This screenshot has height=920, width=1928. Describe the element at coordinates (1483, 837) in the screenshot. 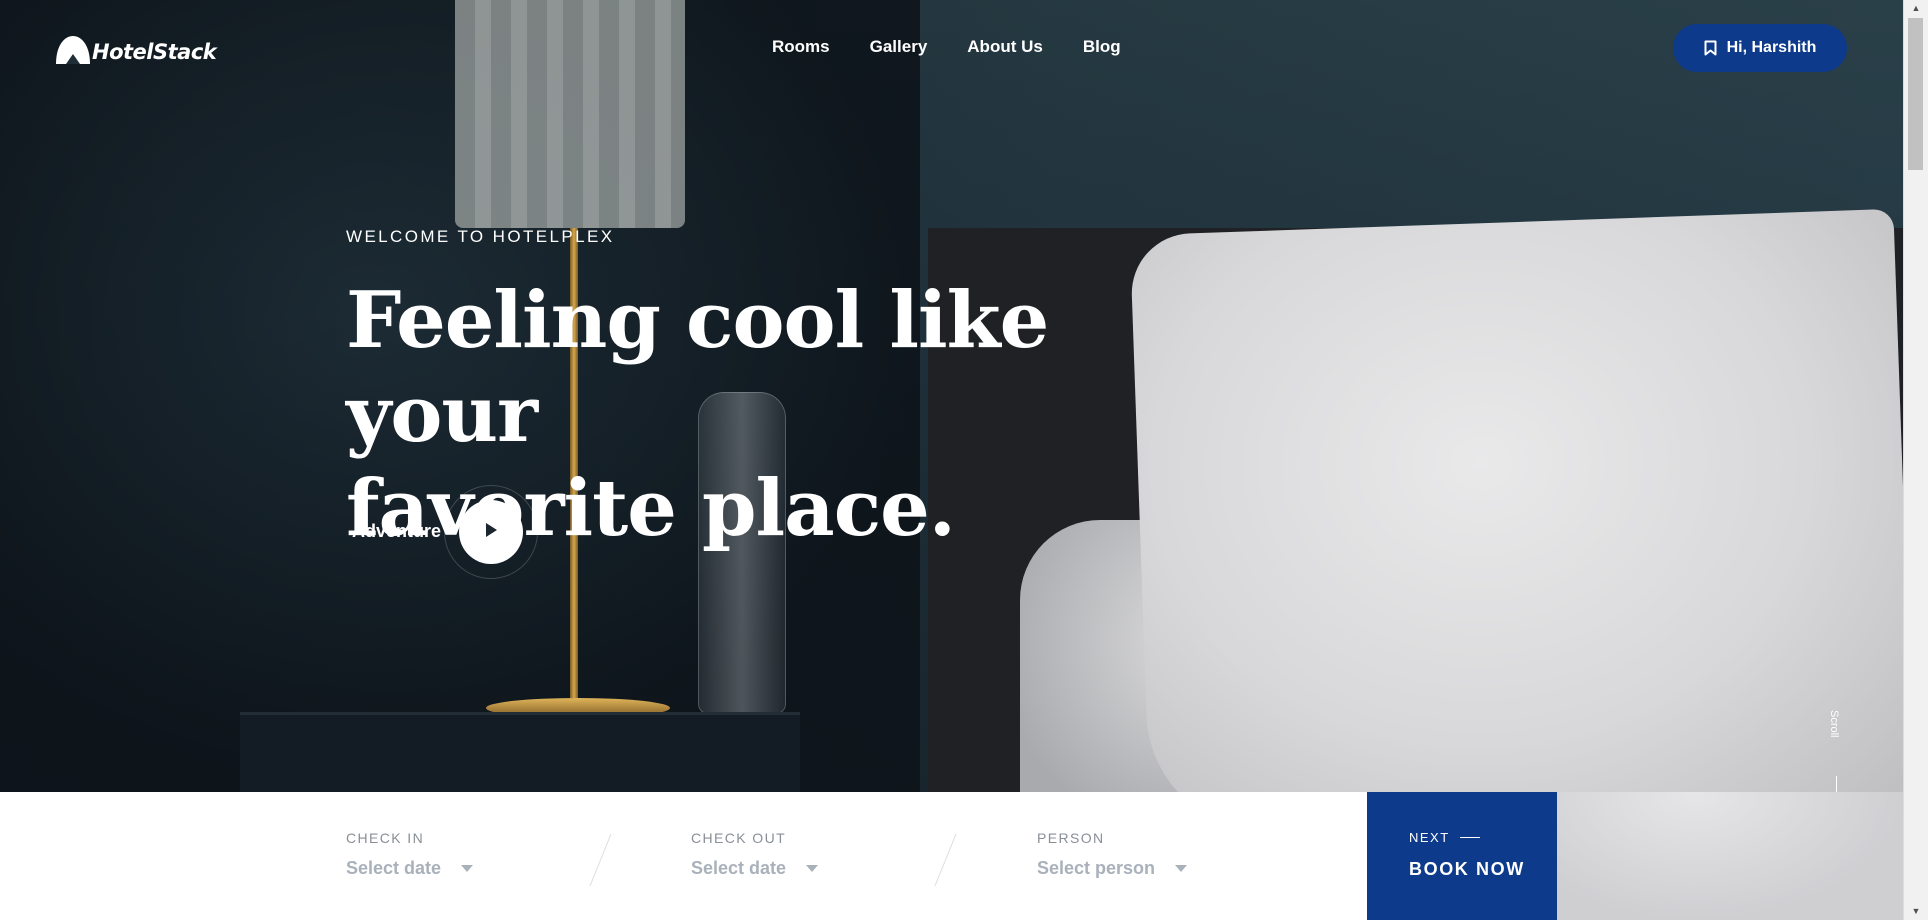

I see `next-label-row: NEXT` at that location.